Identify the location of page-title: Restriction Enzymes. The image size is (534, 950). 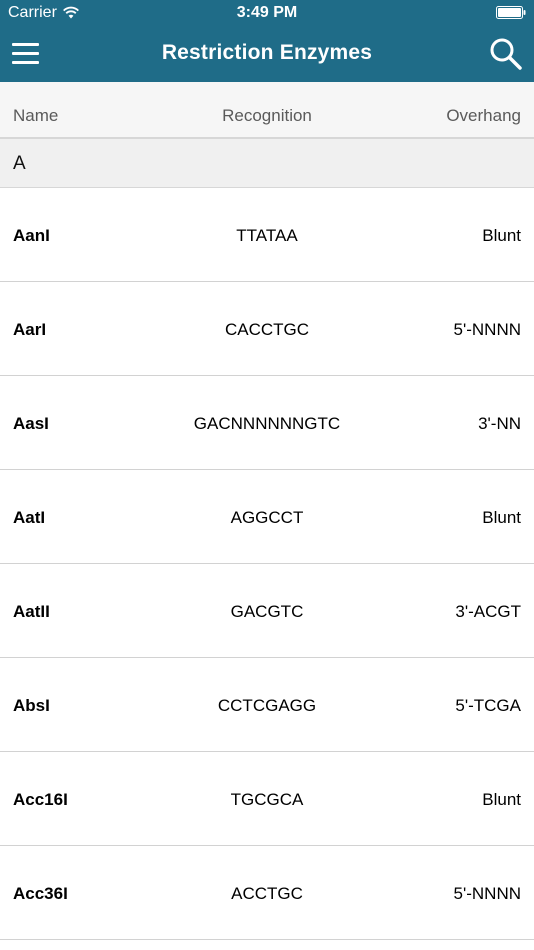
(267, 52).